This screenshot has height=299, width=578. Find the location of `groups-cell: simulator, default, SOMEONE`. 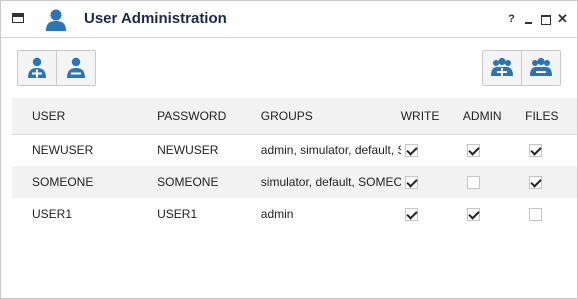

groups-cell: simulator, default, SOMEONE is located at coordinates (331, 182).